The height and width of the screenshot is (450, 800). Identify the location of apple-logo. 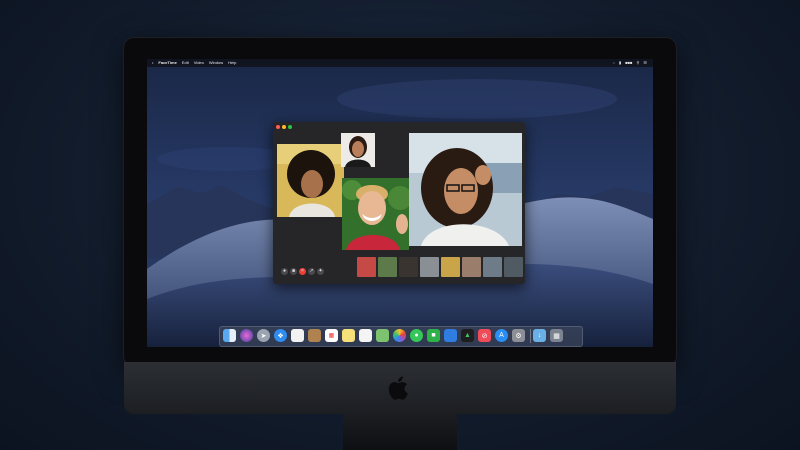
(398, 388).